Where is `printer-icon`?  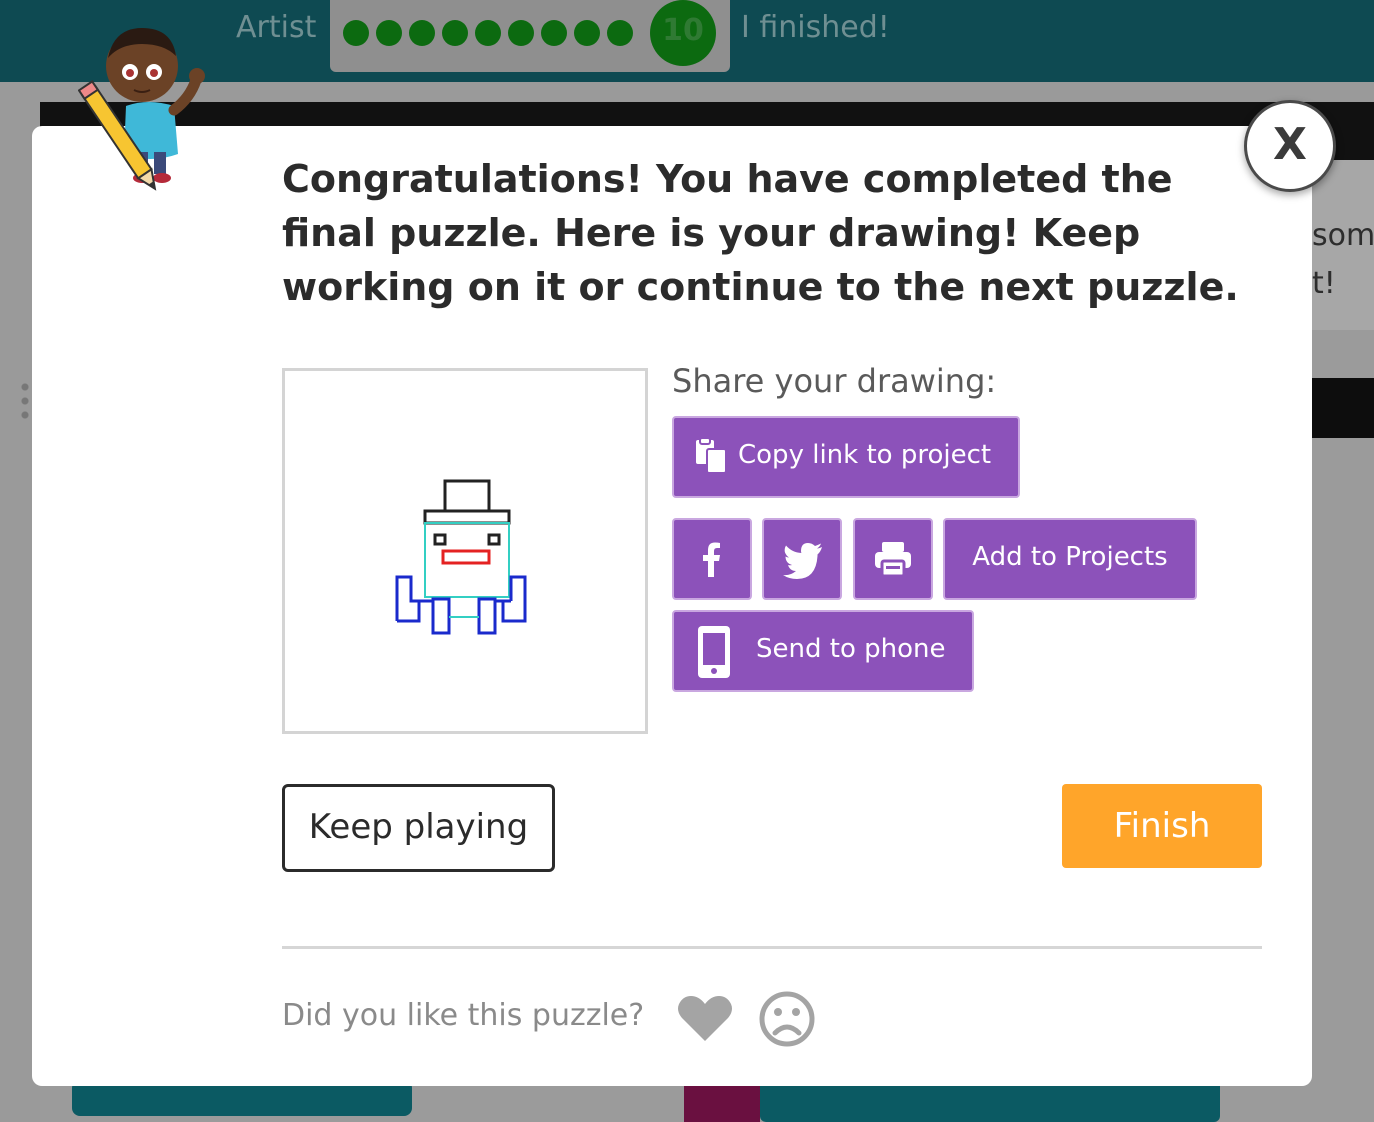 printer-icon is located at coordinates (893, 560).